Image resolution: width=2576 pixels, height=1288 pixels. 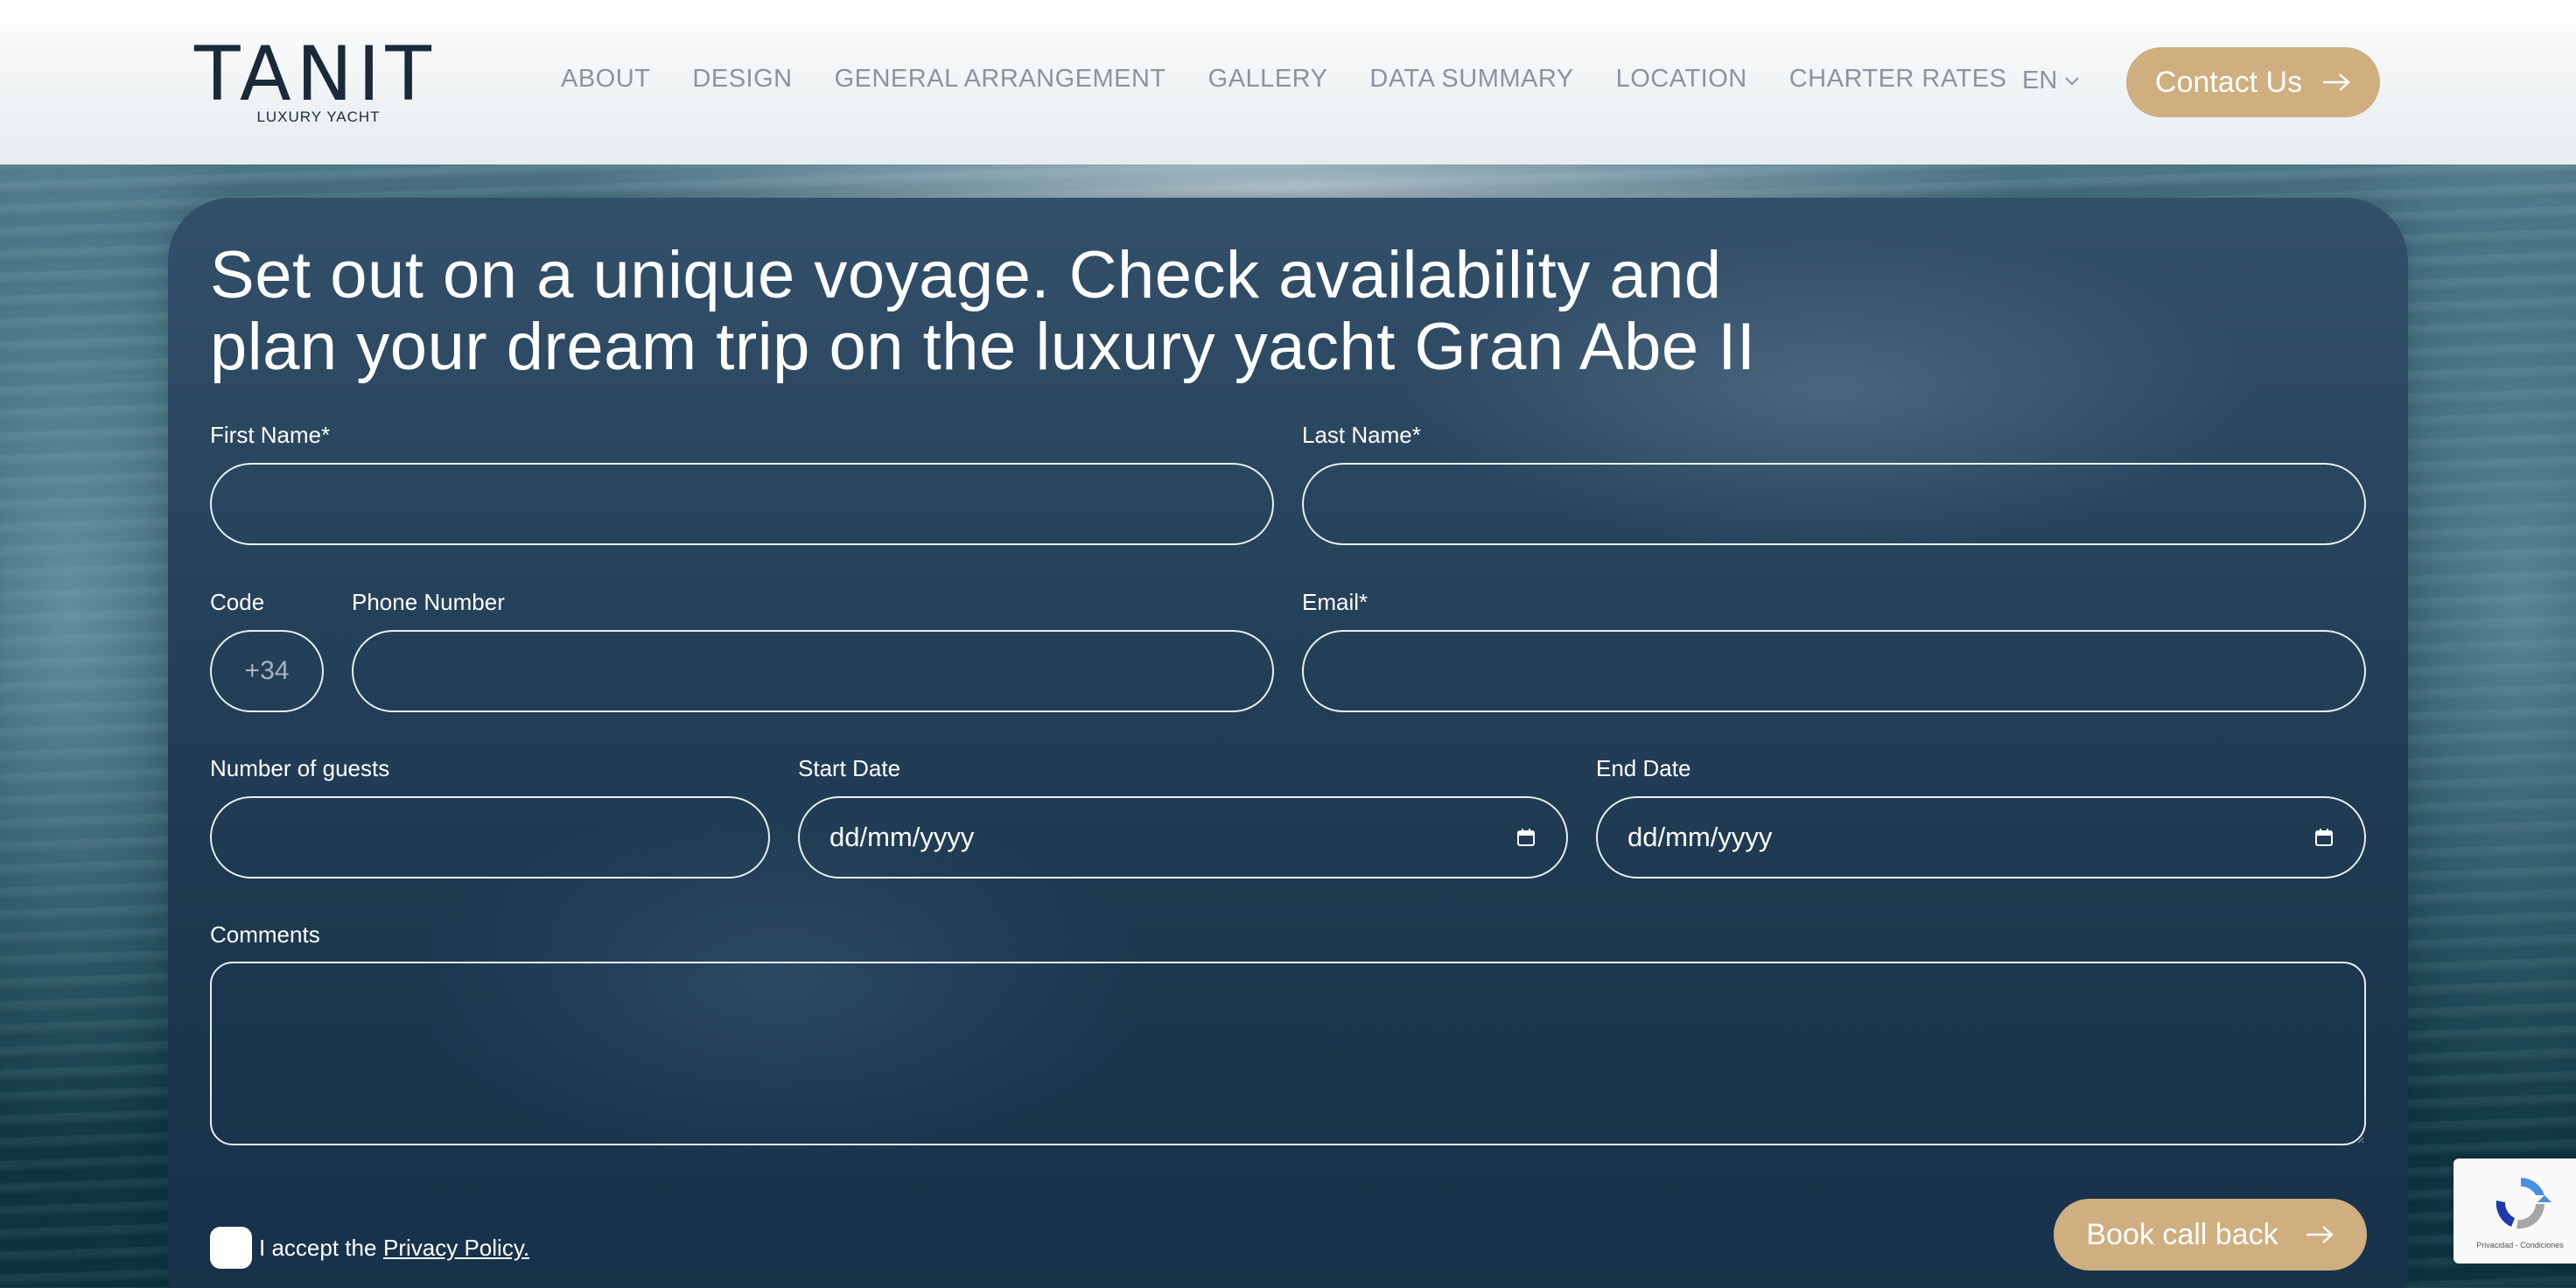 What do you see at coordinates (267, 671) in the screenshot?
I see `phone-code-field` at bounding box center [267, 671].